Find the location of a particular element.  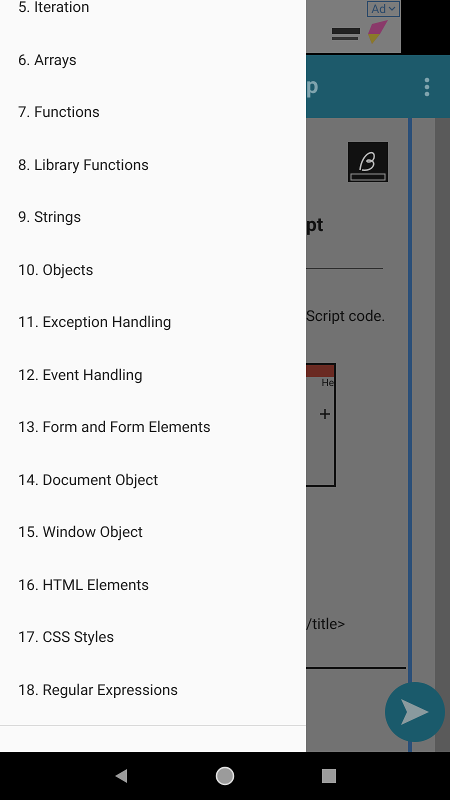

window-title-bar is located at coordinates (320, 371).